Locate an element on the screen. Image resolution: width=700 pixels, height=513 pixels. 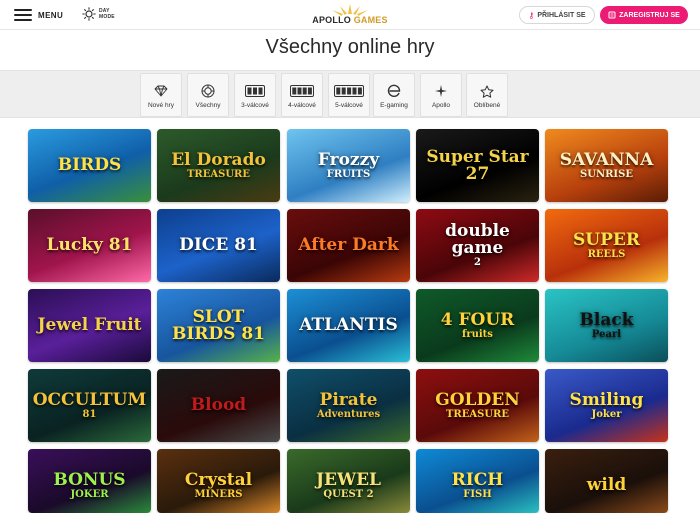
game-tile: ATLANTIS is located at coordinates (348, 325).